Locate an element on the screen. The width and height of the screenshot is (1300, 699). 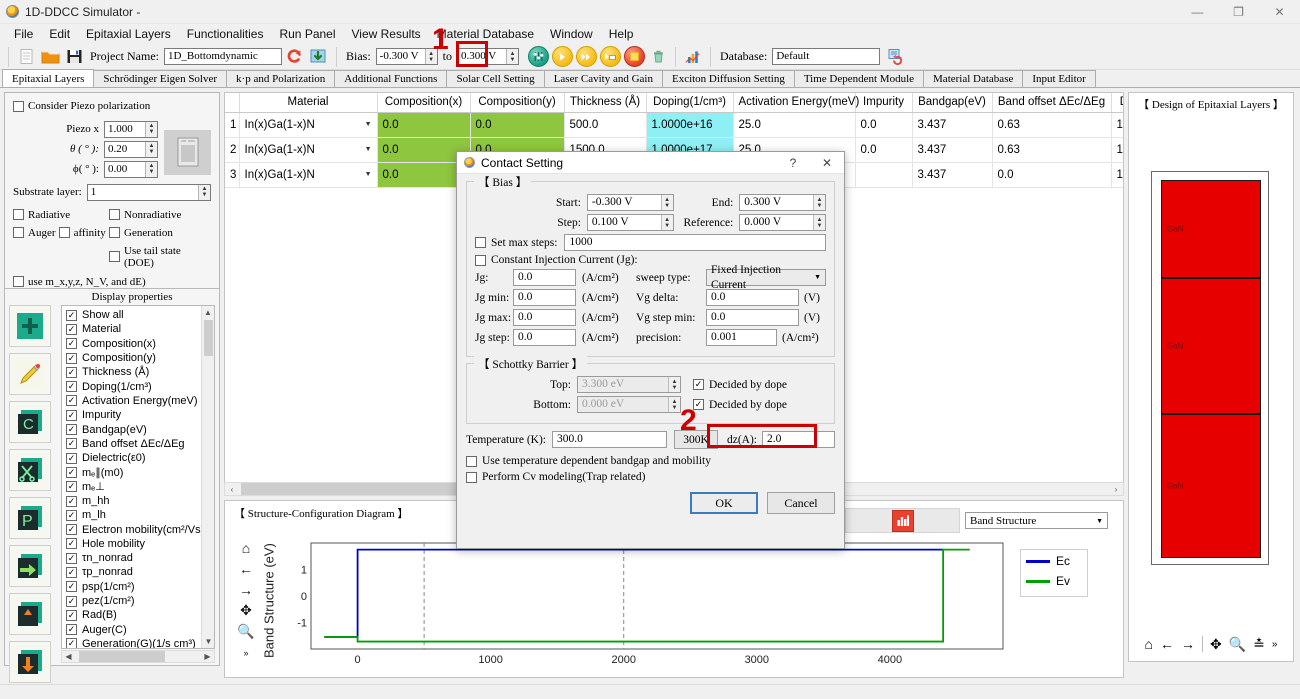
cell-thickness: 500.0 is located at coordinates (605, 125).